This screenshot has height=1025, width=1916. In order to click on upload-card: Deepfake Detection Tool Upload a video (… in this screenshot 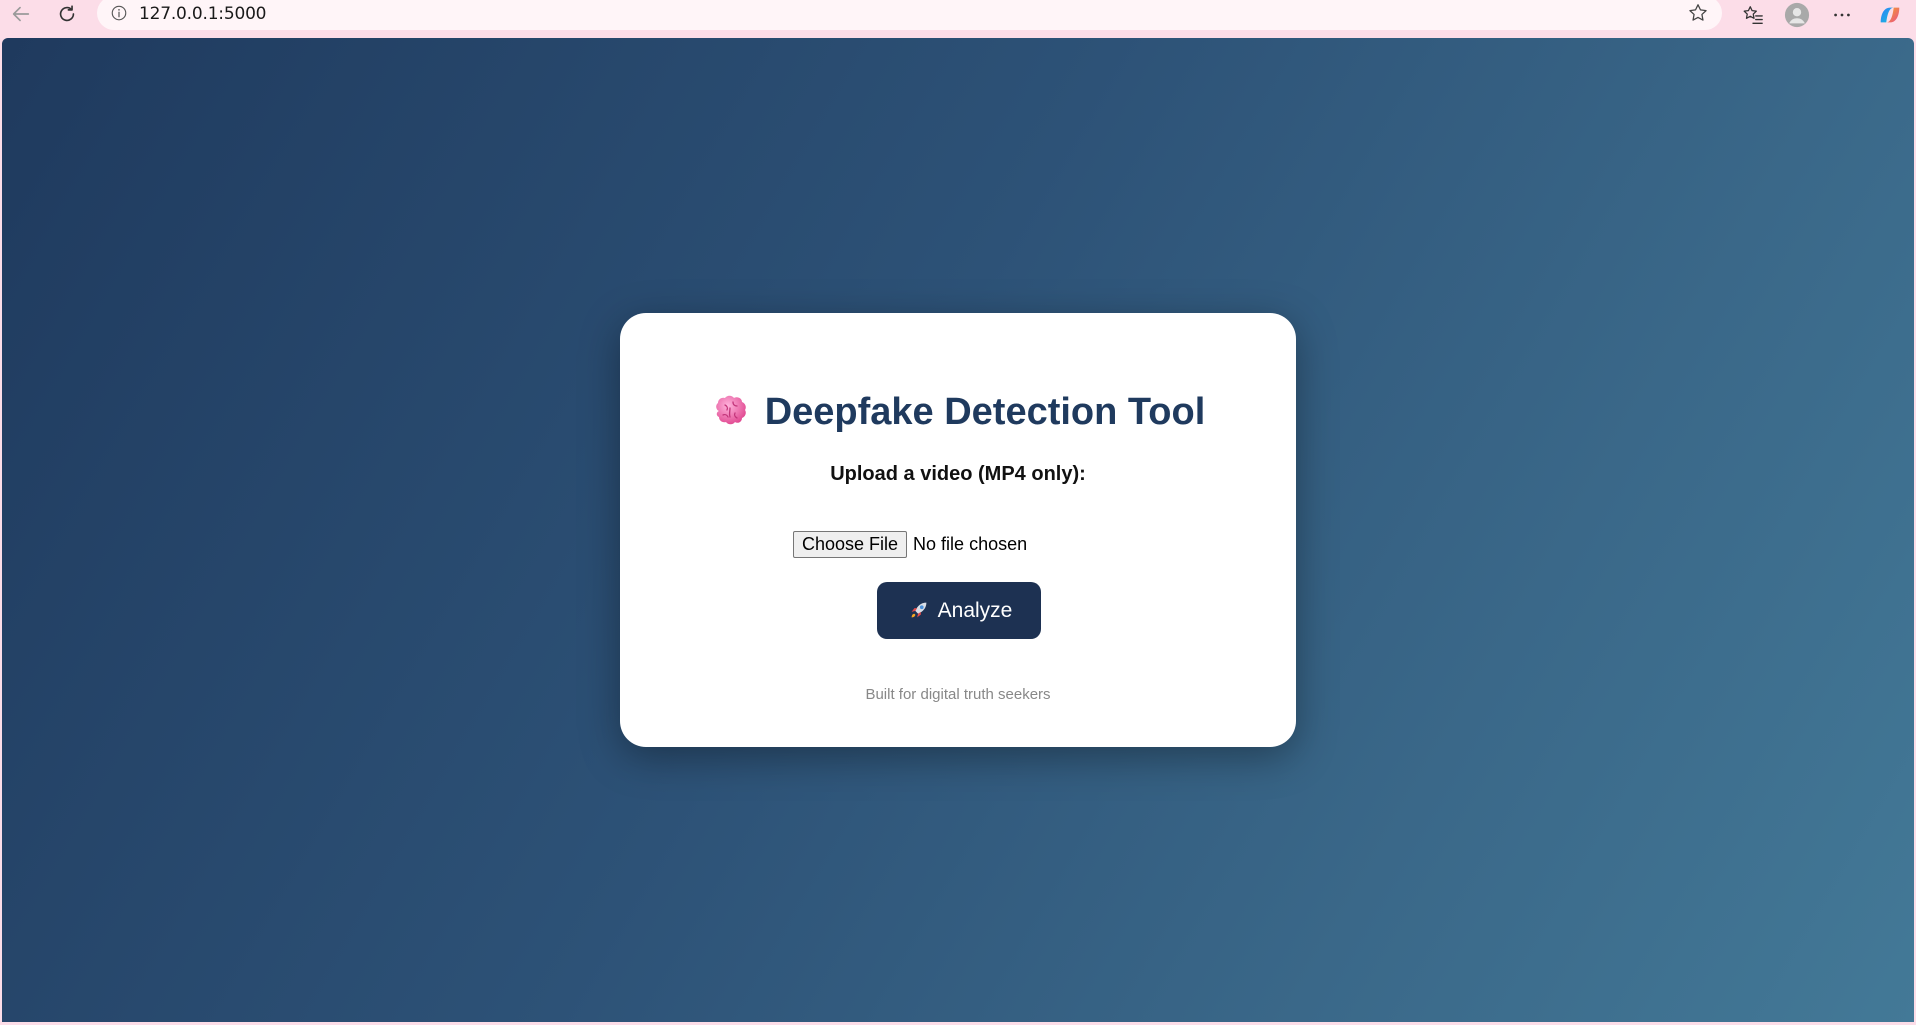, I will do `click(958, 530)`.